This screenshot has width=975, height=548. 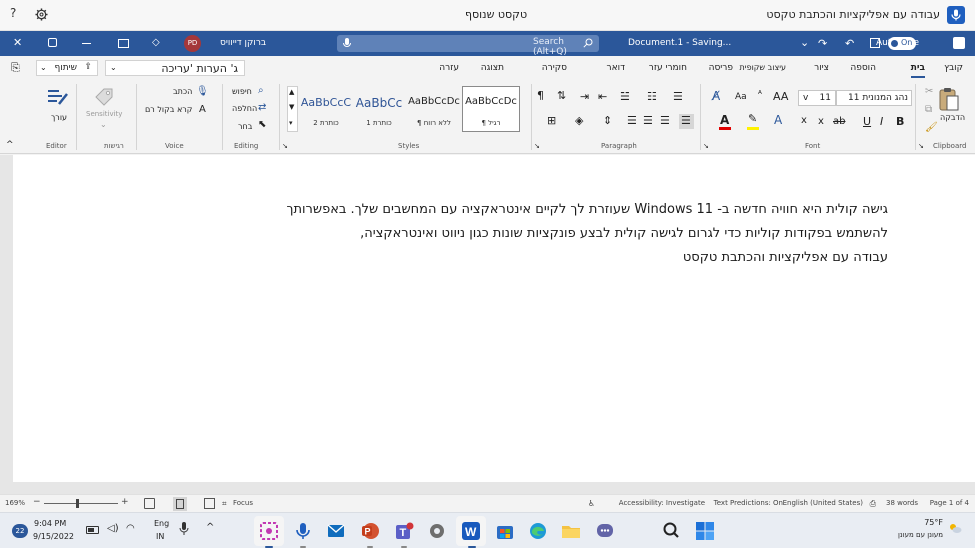 What do you see at coordinates (261, 90) in the screenshot?
I see `find-icon: ⌕` at bounding box center [261, 90].